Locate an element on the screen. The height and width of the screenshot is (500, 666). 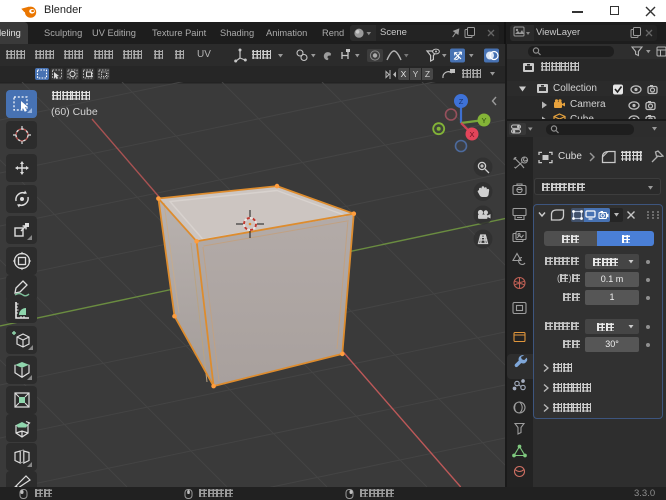
svg-text: X is located at coordinates (471, 134).